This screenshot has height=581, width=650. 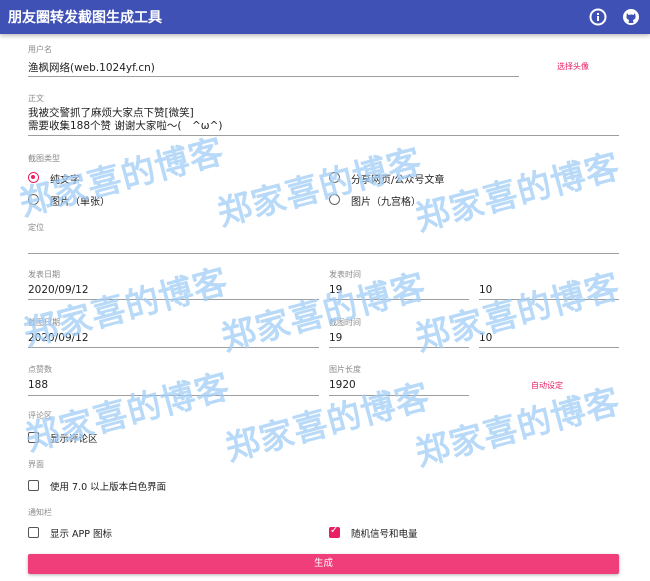 What do you see at coordinates (58, 338) in the screenshot?
I see `shot-date-input: 2020/09/12` at bounding box center [58, 338].